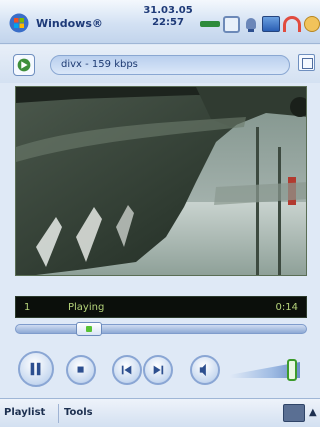  I want to click on elapsed-time: 0:14, so click(286, 307).